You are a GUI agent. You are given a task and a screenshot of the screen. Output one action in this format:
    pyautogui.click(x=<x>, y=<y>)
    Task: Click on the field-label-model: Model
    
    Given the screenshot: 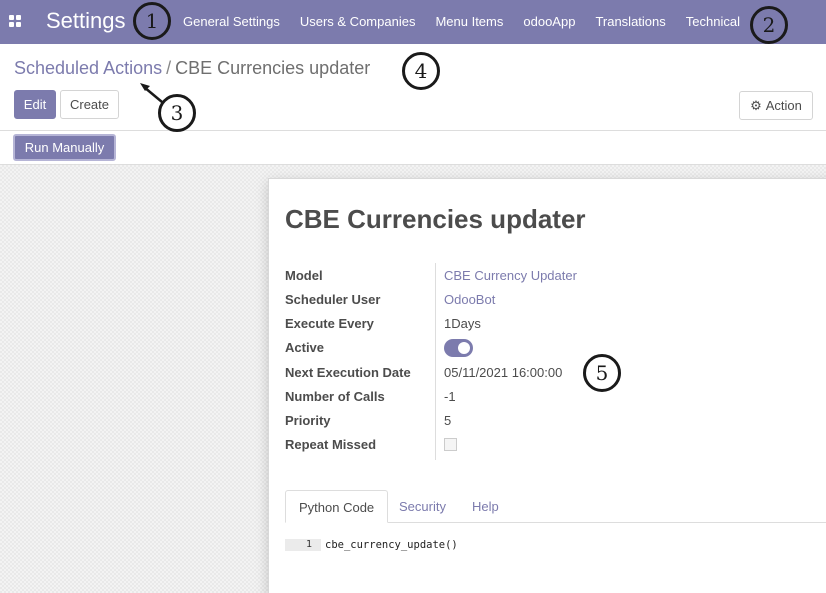 What is the action you would take?
    pyautogui.click(x=304, y=275)
    